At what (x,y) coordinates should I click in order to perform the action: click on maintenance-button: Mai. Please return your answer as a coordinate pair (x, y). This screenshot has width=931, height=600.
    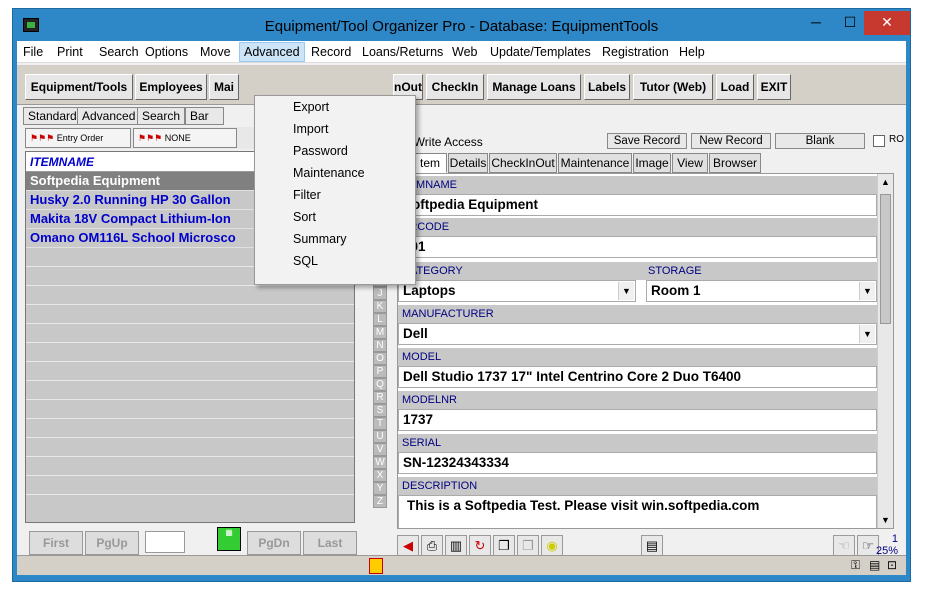
    Looking at the image, I should click on (224, 87).